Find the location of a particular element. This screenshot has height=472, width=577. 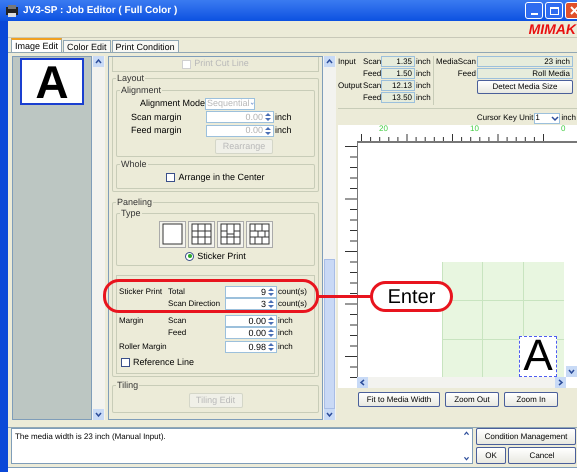

logo: MIMAK is located at coordinates (552, 29).